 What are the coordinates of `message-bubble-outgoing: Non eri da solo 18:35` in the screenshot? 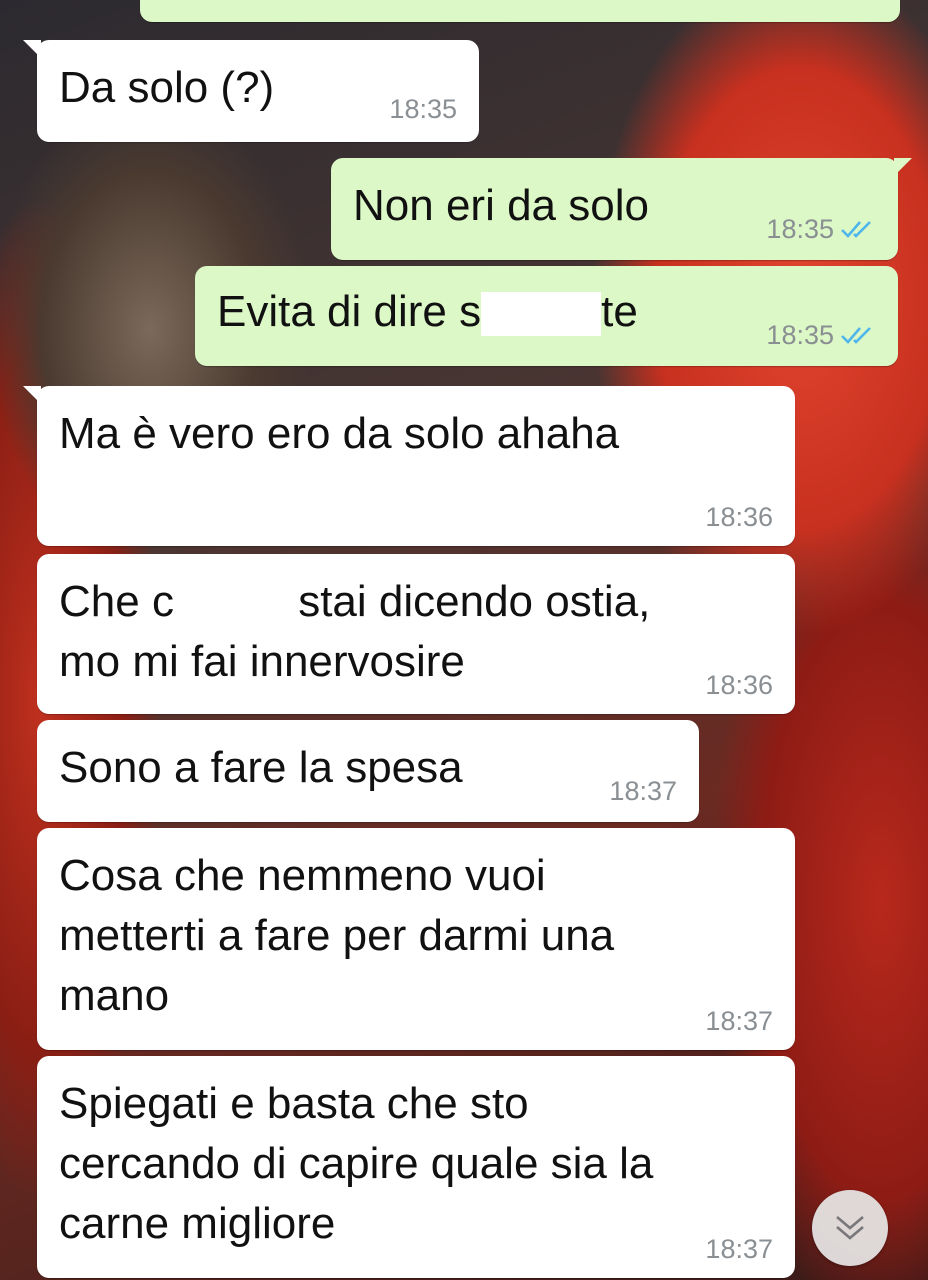 It's located at (621, 209).